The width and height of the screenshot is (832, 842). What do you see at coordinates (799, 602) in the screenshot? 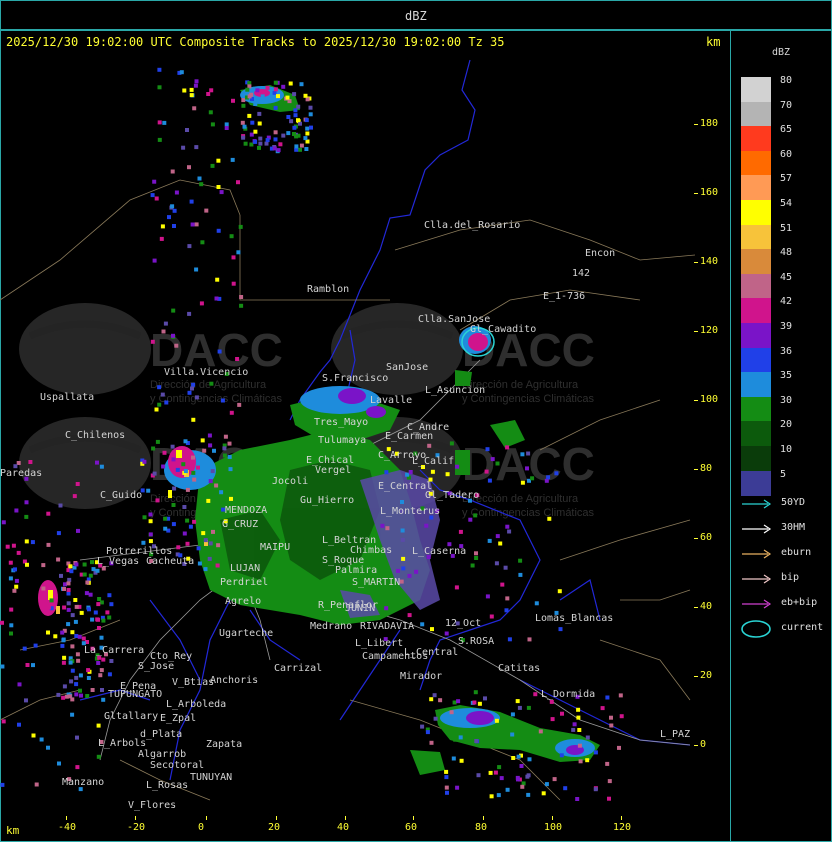
I see `track-label: eb+bip` at bounding box center [799, 602].